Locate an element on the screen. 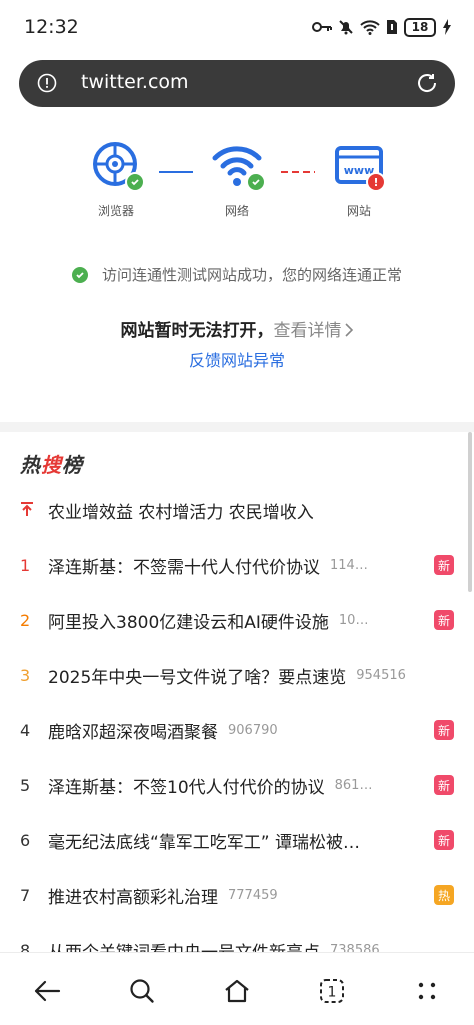 The height and width of the screenshot is (1025, 474). hot-item-6: 6 毫无纪法底线“靠军工吃军工” 谭瑞松被… 新 is located at coordinates (237, 840).